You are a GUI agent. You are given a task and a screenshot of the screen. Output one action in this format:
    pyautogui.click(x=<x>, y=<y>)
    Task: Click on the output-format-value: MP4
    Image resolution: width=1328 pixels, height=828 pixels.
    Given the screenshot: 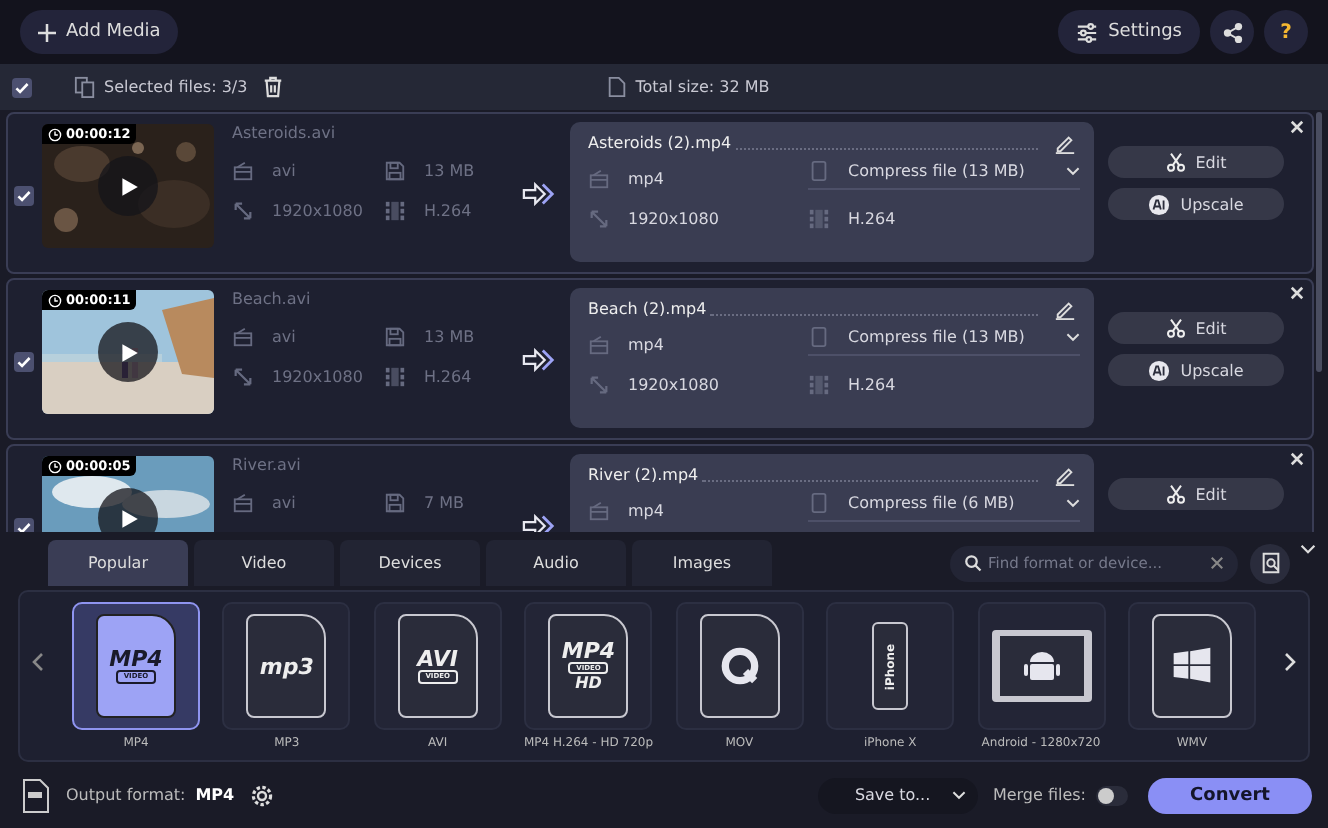 What is the action you would take?
    pyautogui.click(x=215, y=795)
    